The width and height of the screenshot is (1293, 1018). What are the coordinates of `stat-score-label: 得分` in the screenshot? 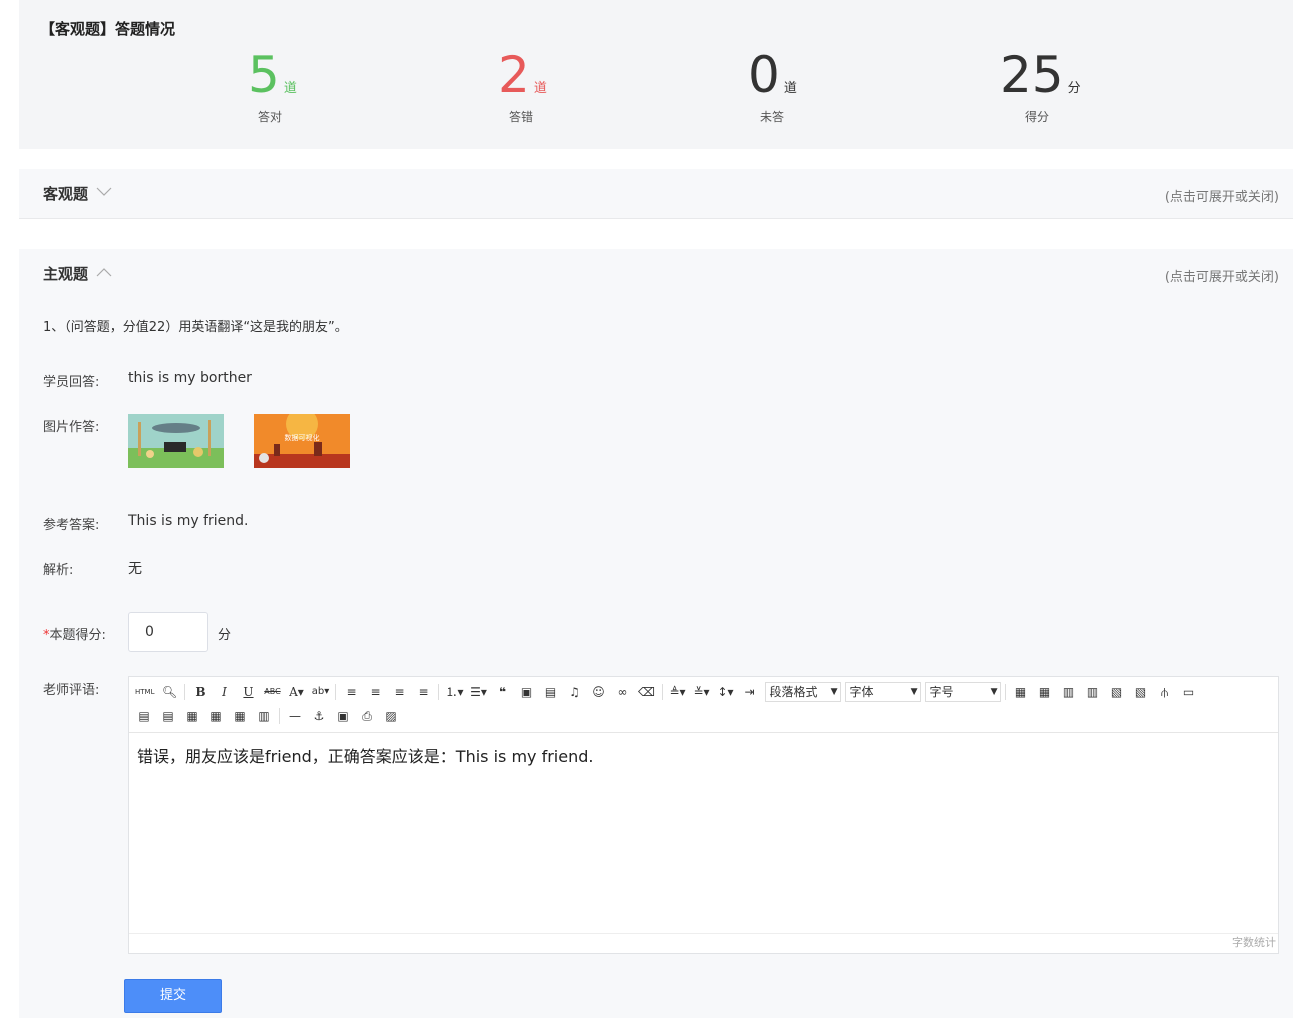 It's located at (1037, 117).